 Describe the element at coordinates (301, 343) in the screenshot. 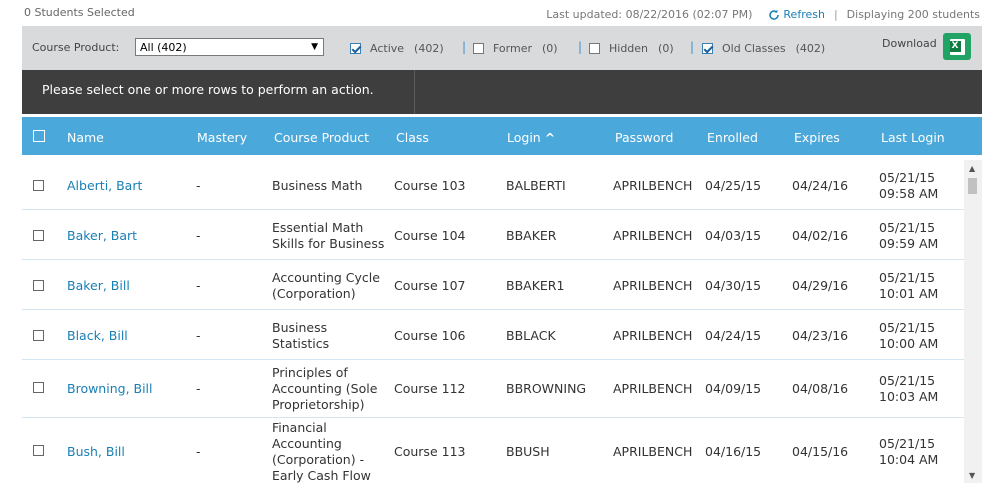

I see `course-product-line: Statistics` at that location.